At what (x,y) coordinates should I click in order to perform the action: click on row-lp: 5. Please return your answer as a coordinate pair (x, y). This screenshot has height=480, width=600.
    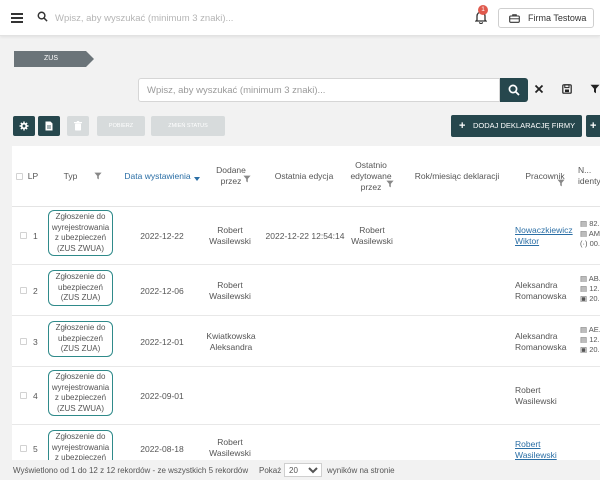
    Looking at the image, I should click on (35, 449).